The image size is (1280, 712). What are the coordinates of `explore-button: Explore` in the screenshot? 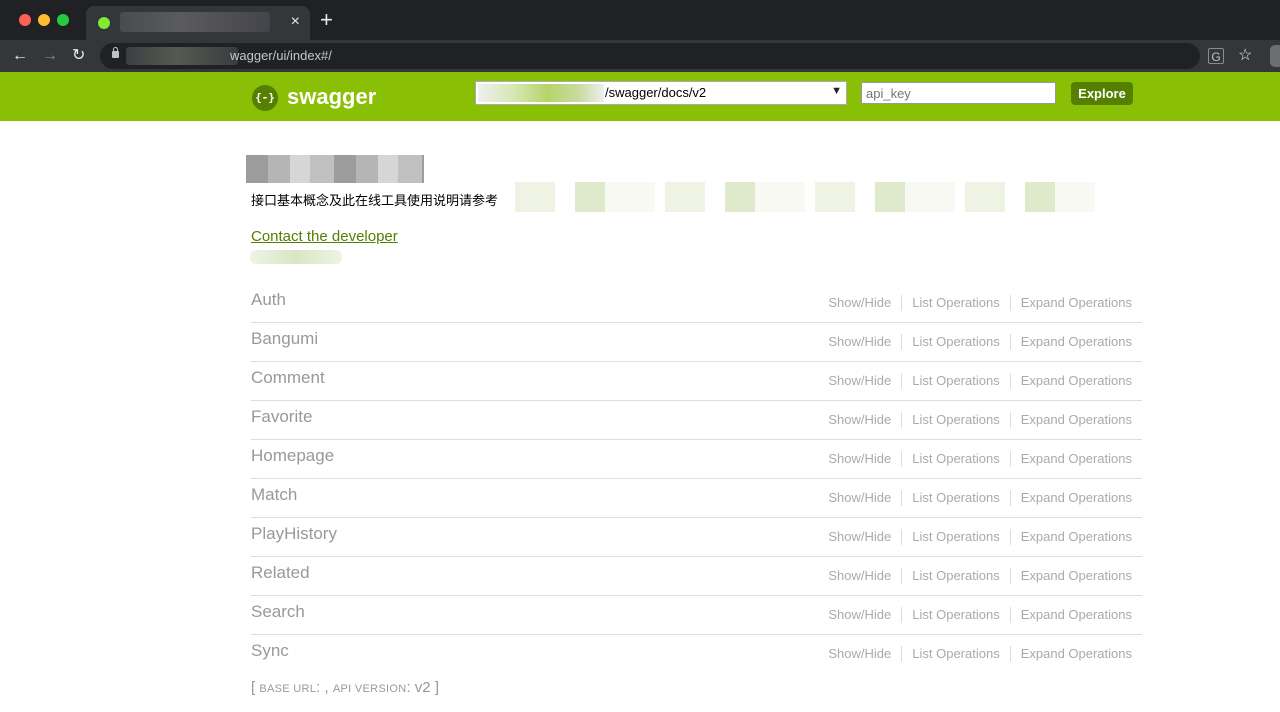 It's located at (1102, 93).